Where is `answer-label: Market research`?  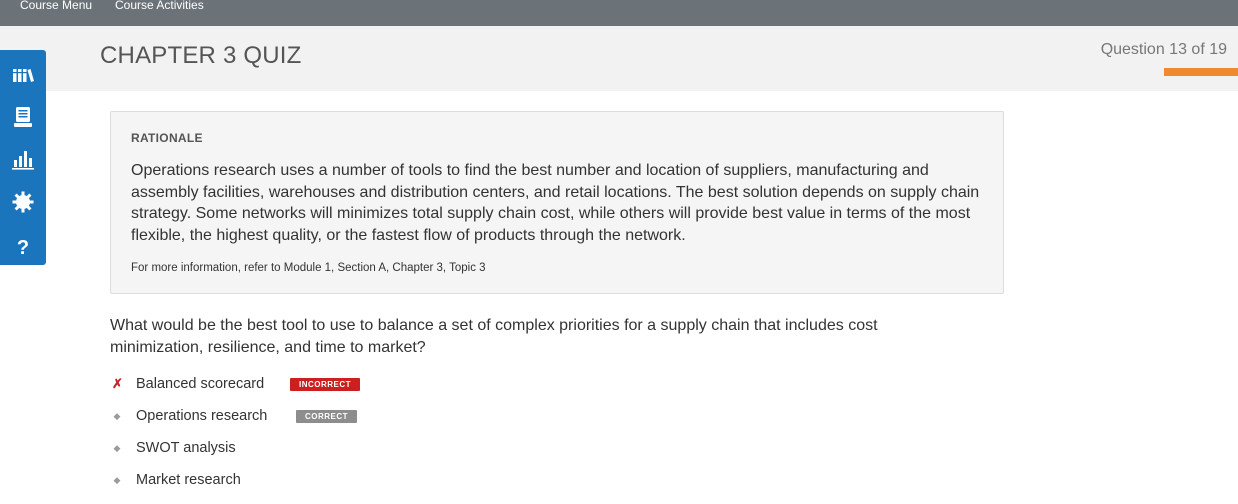 answer-label: Market research is located at coordinates (188, 480).